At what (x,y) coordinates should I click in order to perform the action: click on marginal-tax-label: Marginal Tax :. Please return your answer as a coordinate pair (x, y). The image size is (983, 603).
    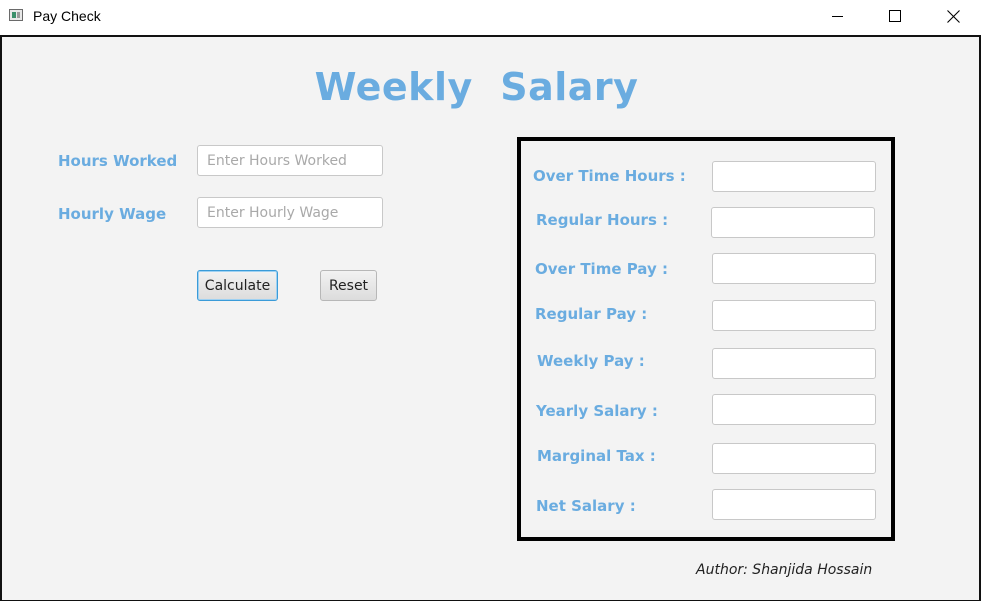
    Looking at the image, I should click on (596, 456).